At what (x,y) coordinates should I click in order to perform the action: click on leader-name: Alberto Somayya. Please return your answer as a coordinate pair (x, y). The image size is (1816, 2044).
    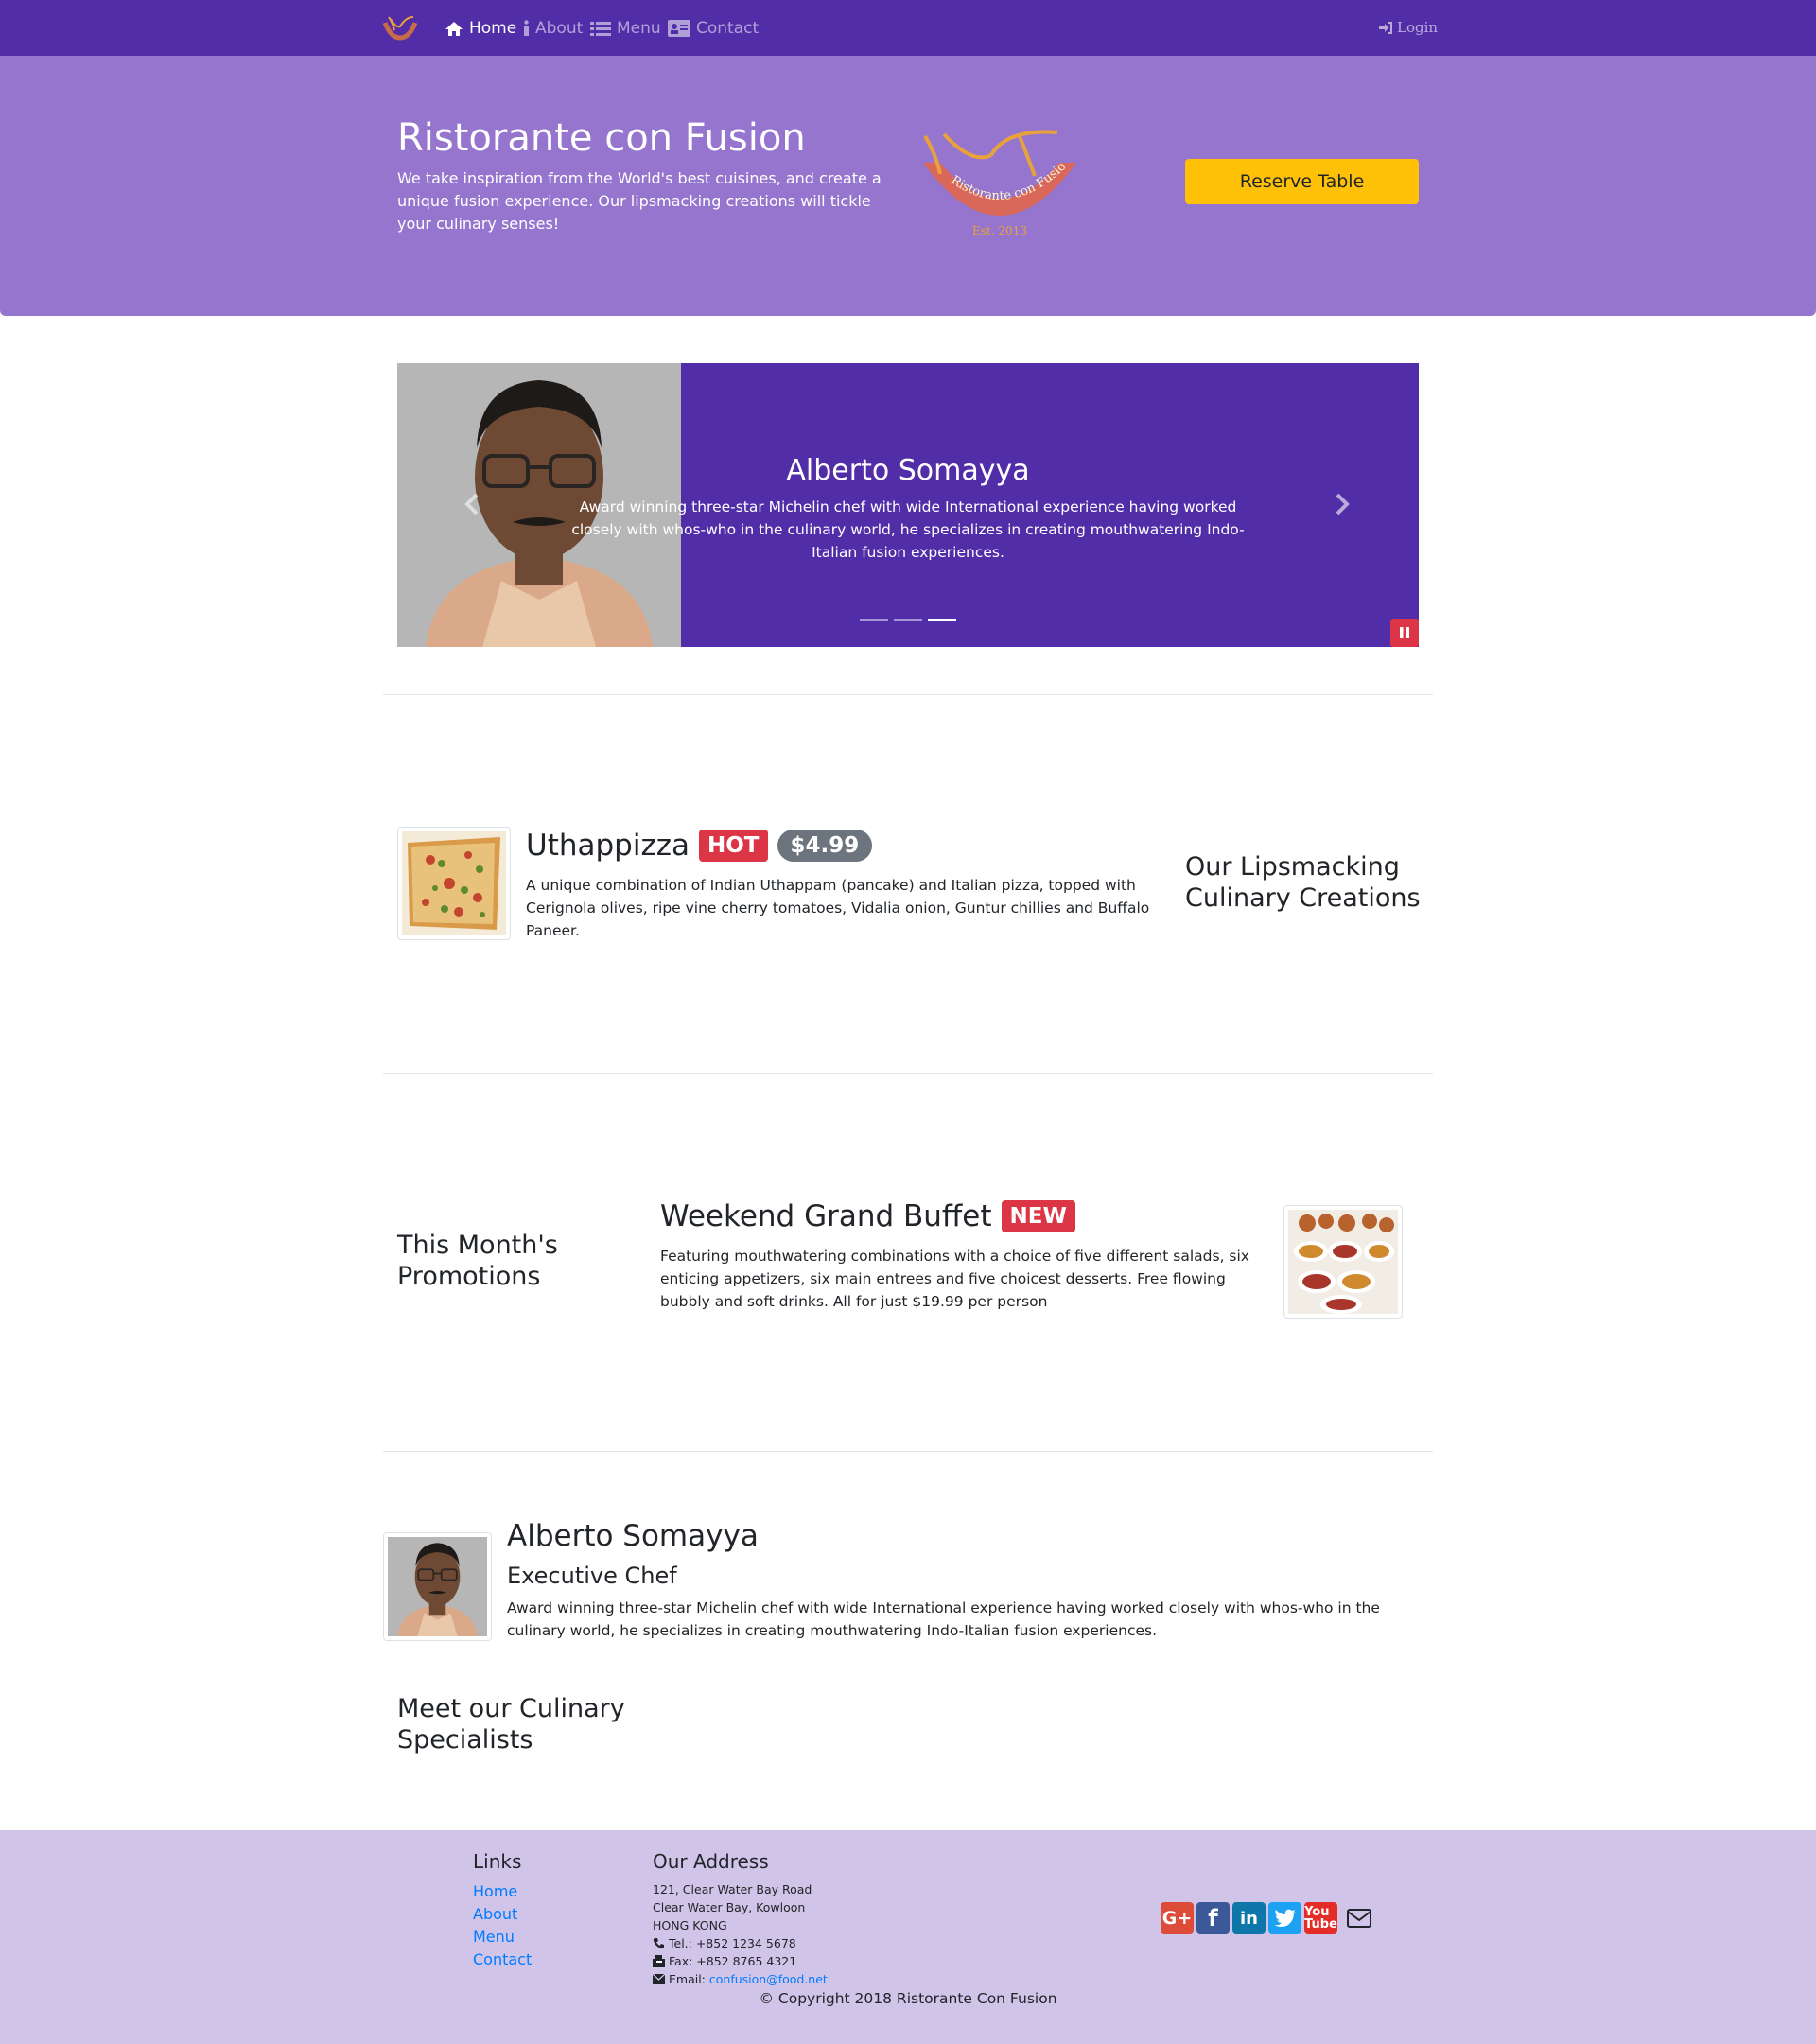
    Looking at the image, I should click on (633, 1536).